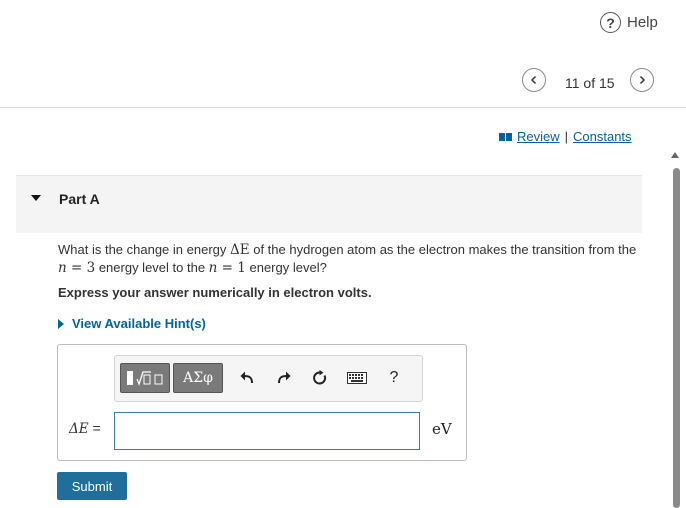 The width and height of the screenshot is (686, 508). I want to click on reset-icon, so click(320, 377).